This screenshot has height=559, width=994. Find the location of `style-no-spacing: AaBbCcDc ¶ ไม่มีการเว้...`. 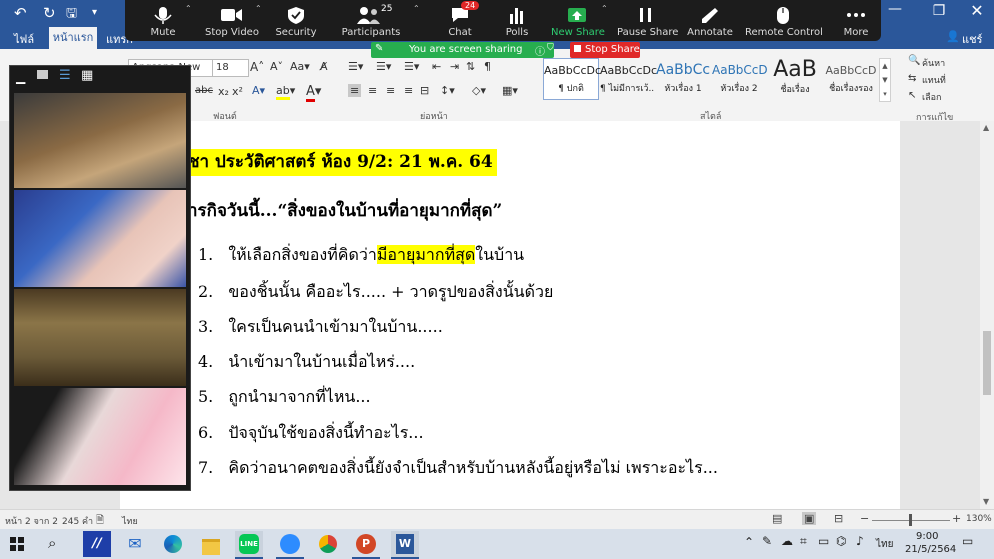

style-no-spacing: AaBbCcDc ¶ ไม่มีการเว้... is located at coordinates (628, 79).